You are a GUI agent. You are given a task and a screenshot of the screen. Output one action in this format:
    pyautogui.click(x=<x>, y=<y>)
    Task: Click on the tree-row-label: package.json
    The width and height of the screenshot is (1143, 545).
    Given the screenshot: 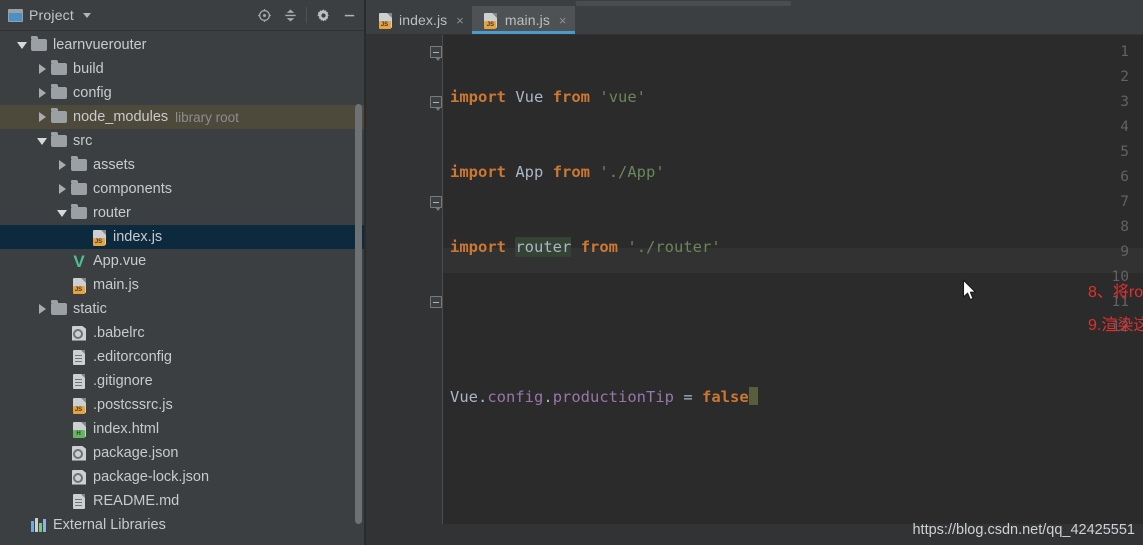 What is the action you would take?
    pyautogui.click(x=136, y=453)
    